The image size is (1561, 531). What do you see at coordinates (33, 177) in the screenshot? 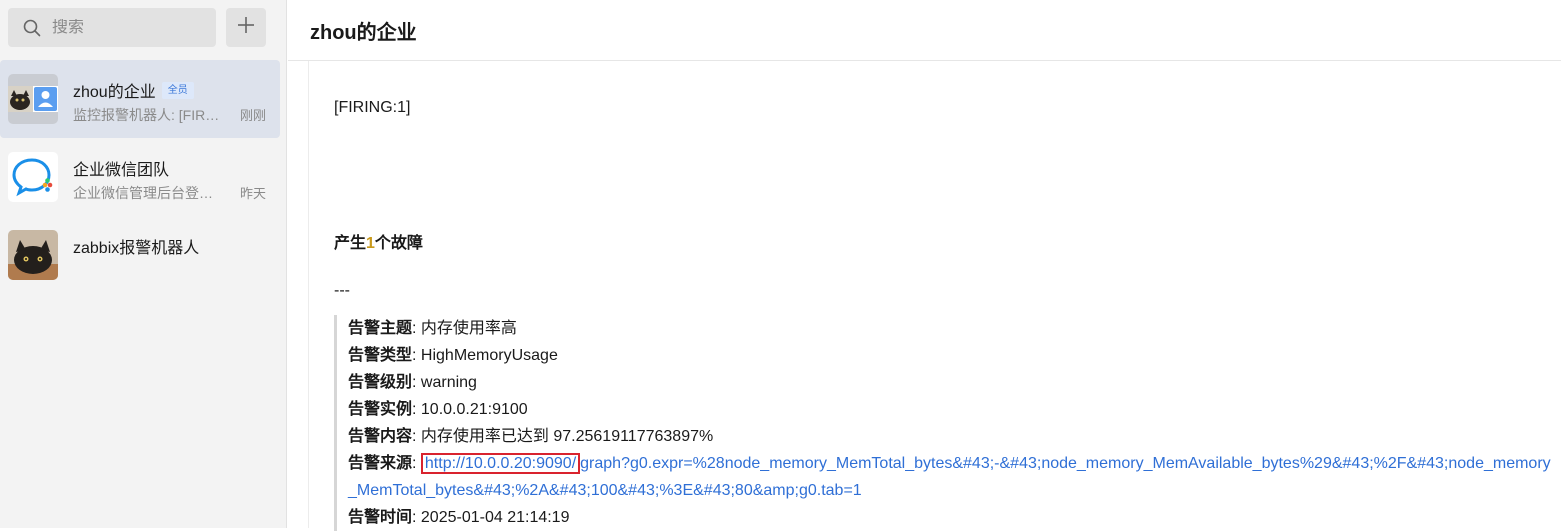
I see `wecom-logo-icon` at bounding box center [33, 177].